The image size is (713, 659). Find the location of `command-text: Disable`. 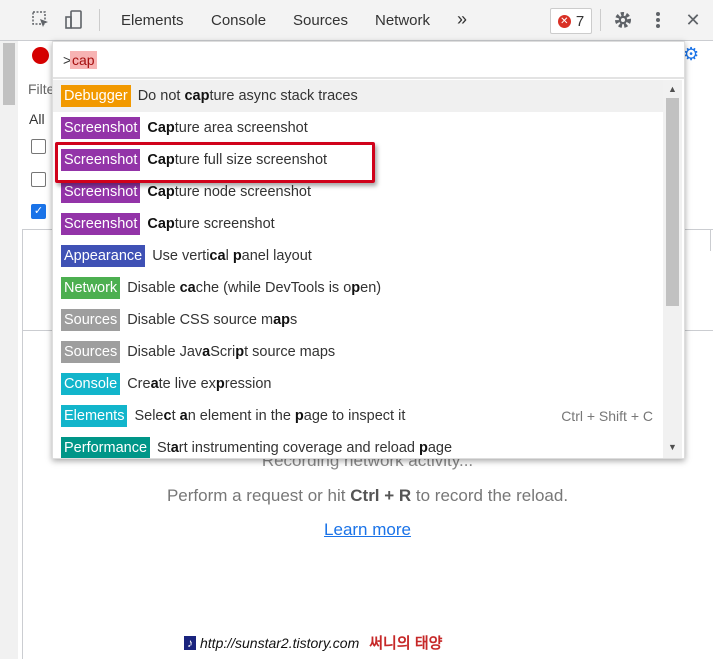

command-text: Disable is located at coordinates (153, 288).